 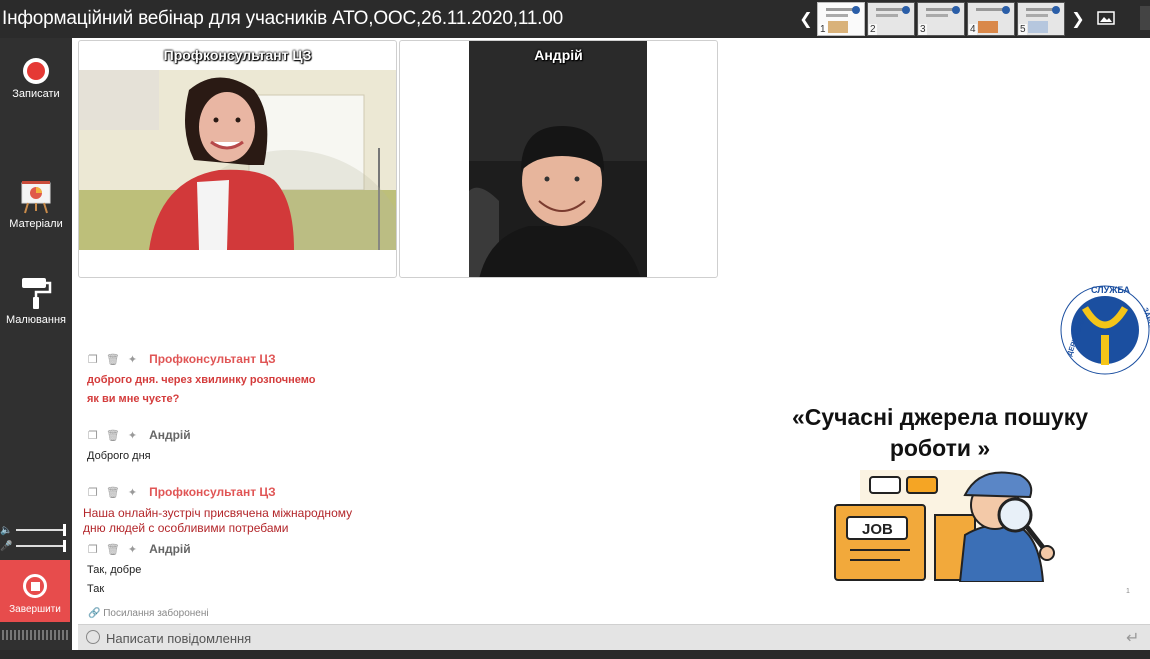 What do you see at coordinates (575, 654) in the screenshot?
I see `taskbar-strip` at bounding box center [575, 654].